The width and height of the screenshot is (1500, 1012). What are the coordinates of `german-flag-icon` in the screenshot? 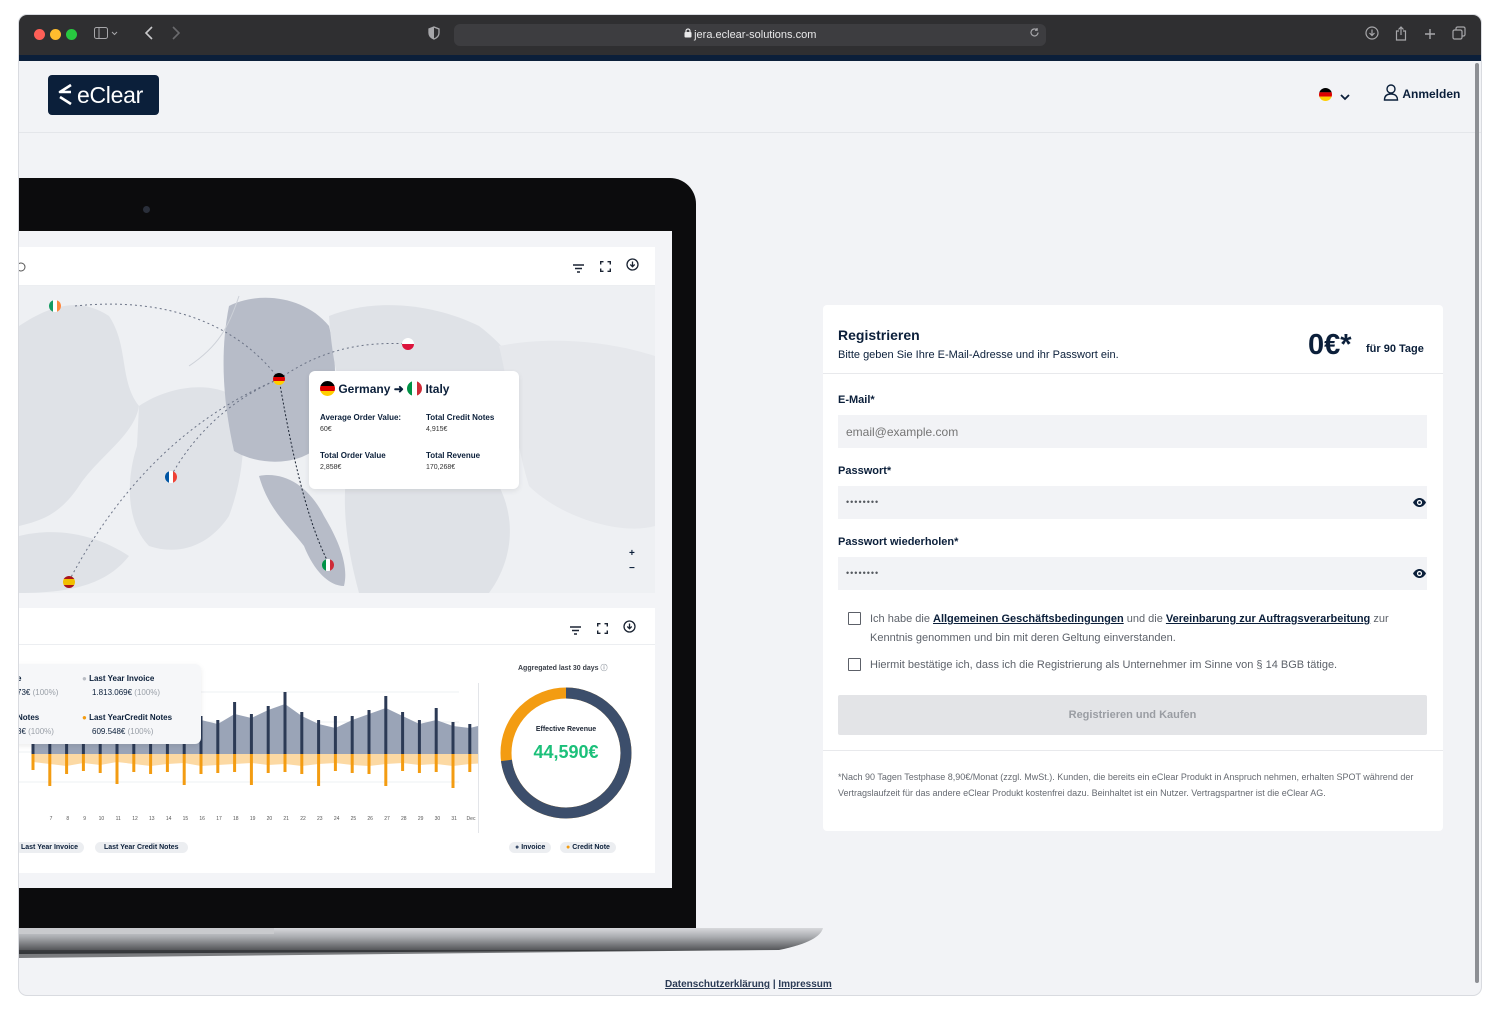 It's located at (1327, 96).